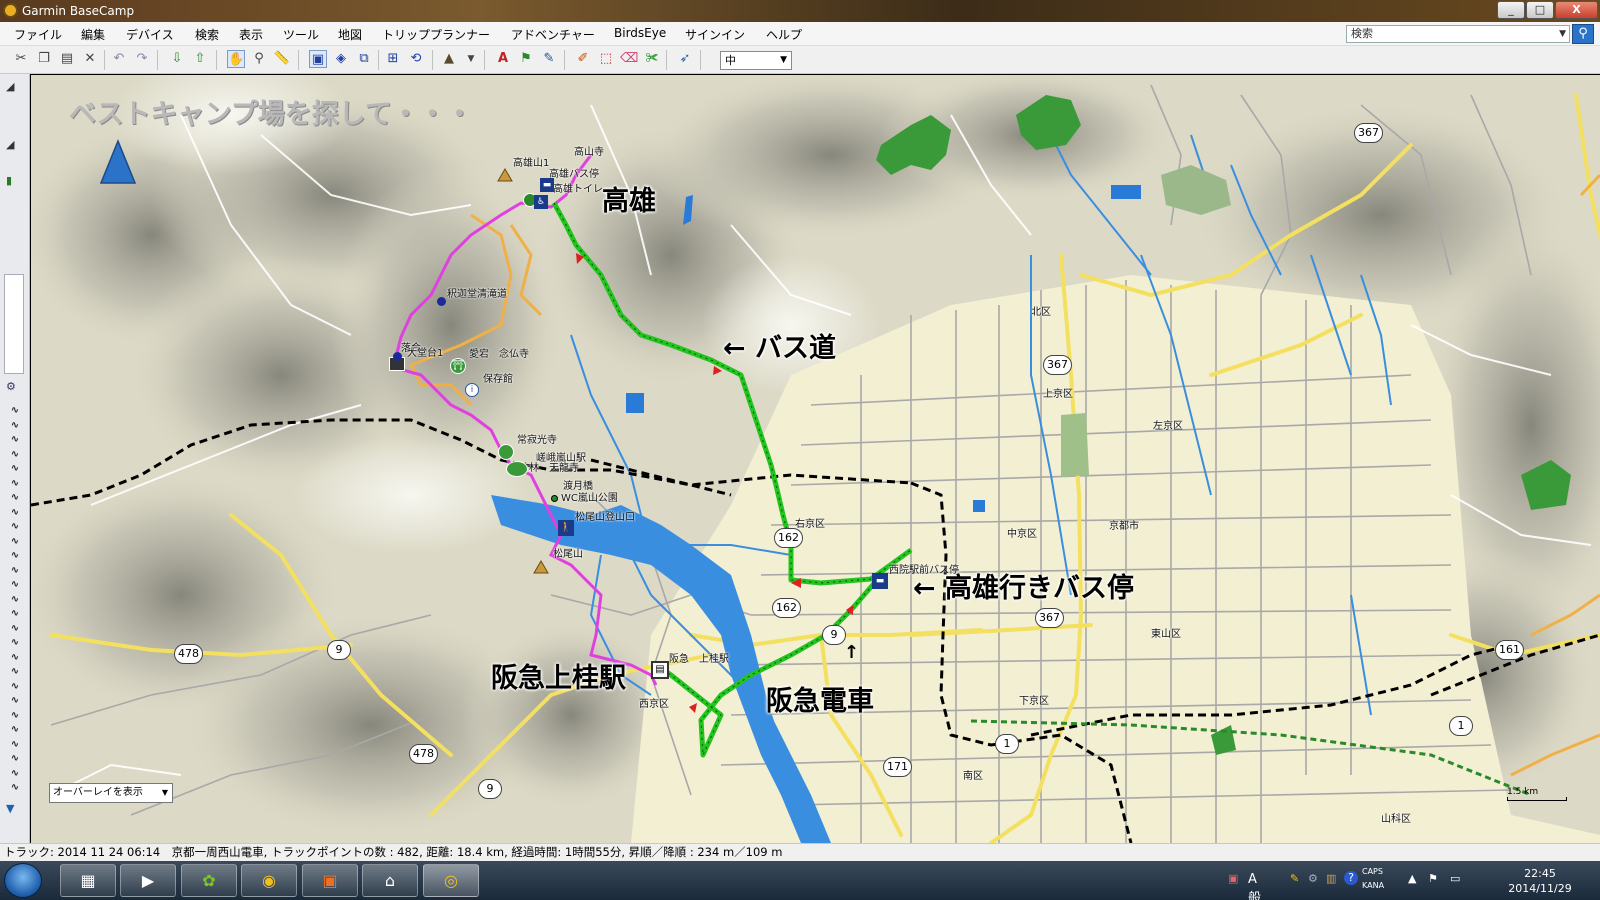 This screenshot has height=900, width=1600. I want to click on poi-takasan-ji: 高山寺, so click(589, 150).